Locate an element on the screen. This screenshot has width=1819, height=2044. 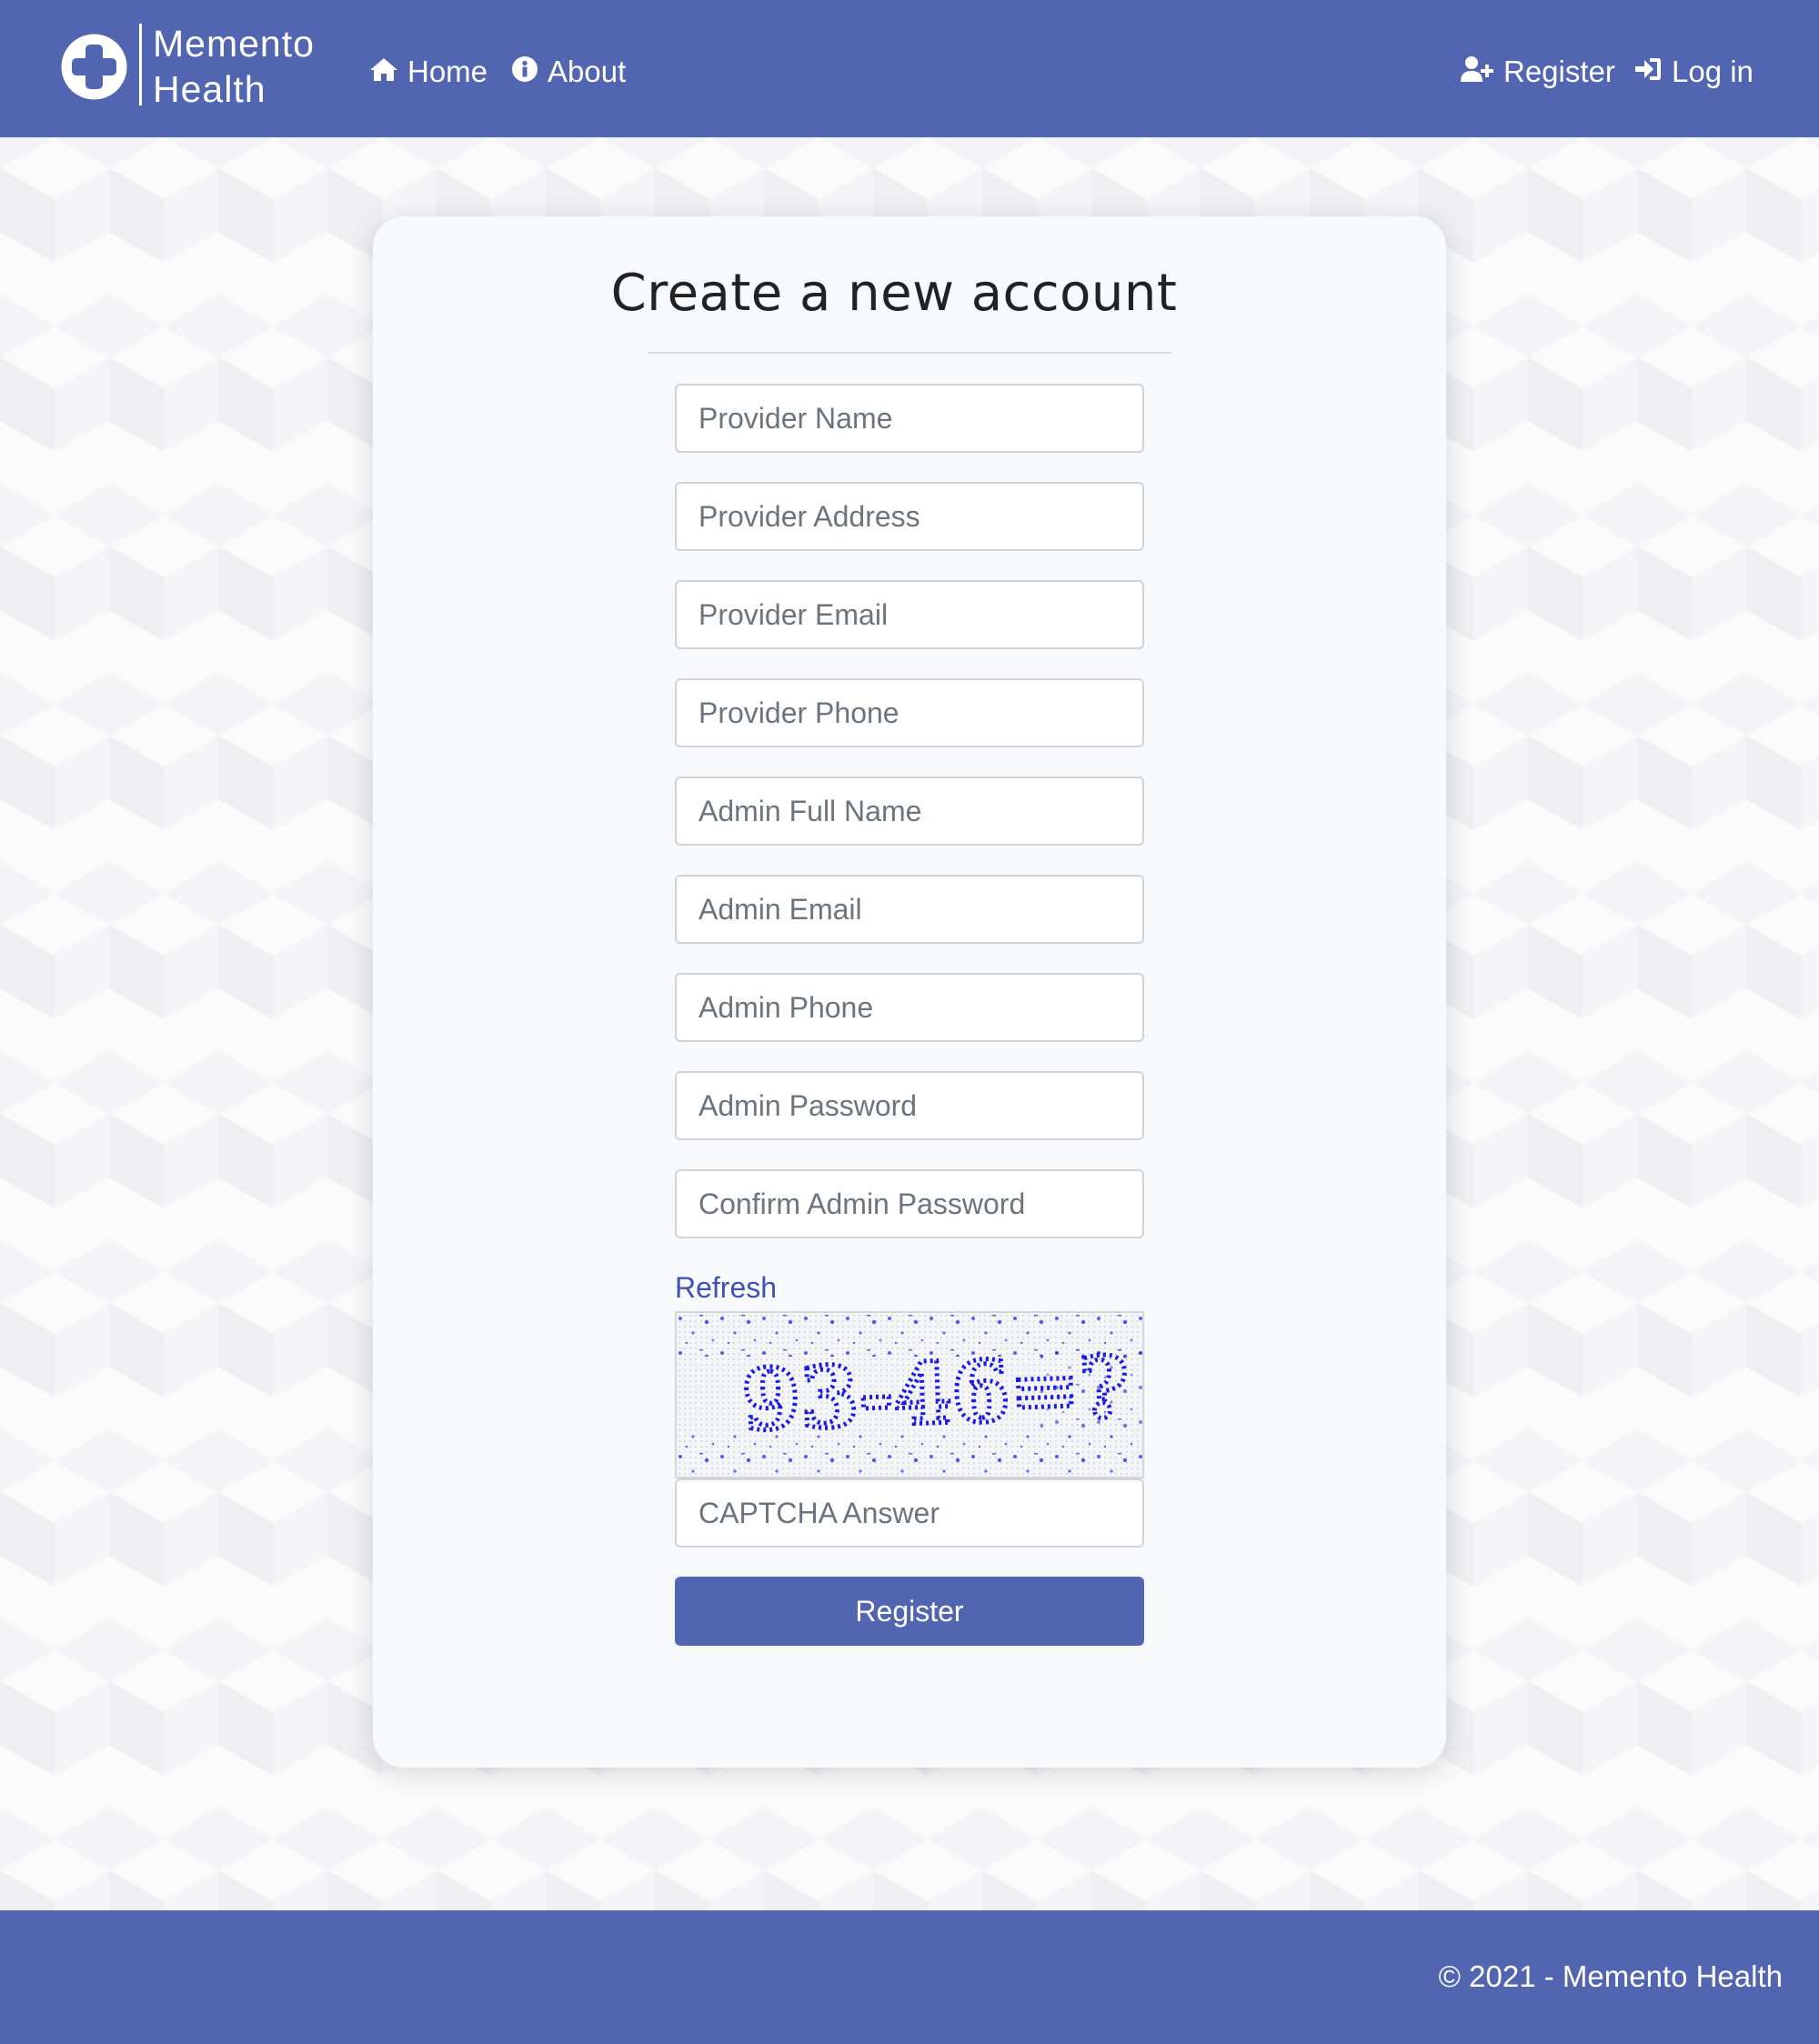
provider-address-input is located at coordinates (910, 516).